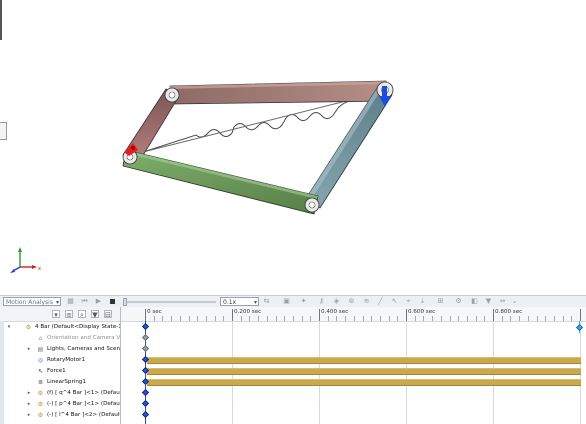 The width and height of the screenshot is (586, 424). I want to click on assembly-icon: ⚙, so click(28, 327).